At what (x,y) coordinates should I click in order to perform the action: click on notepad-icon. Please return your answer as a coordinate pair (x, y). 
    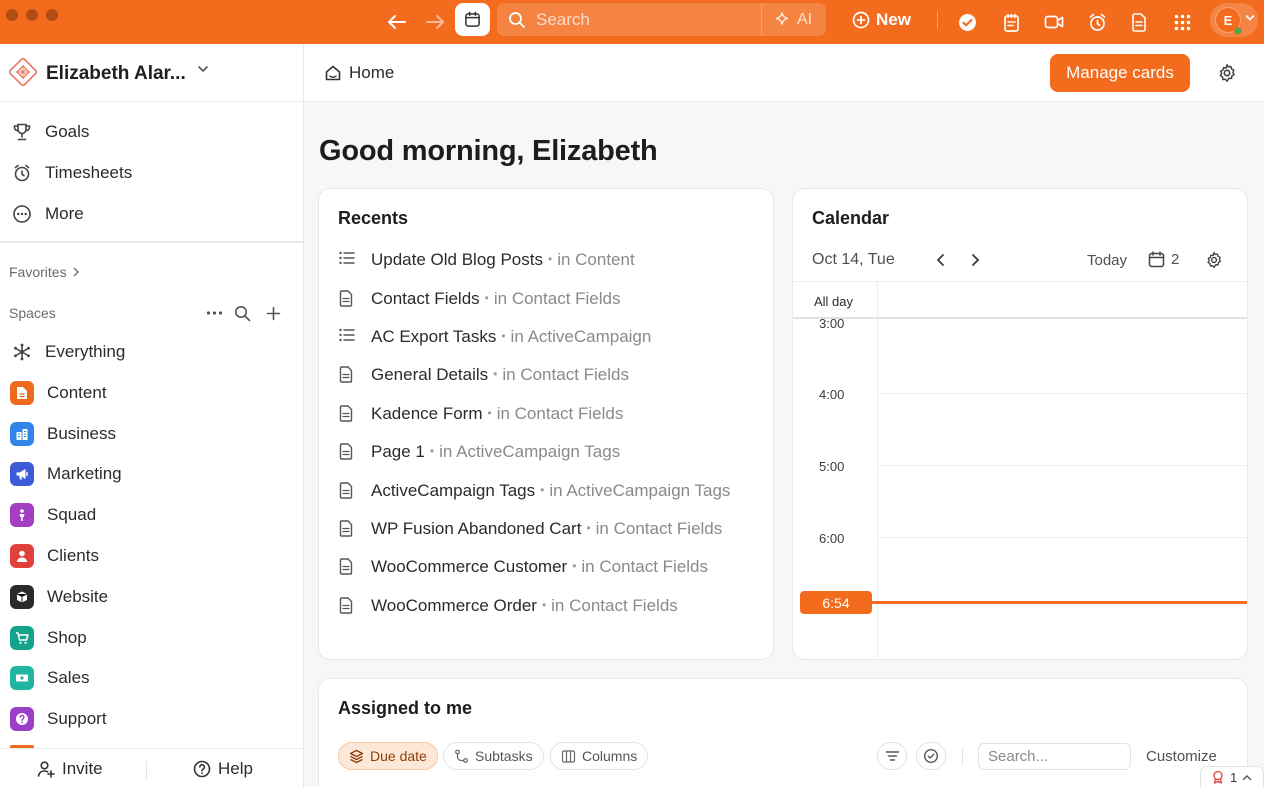
    Looking at the image, I should click on (1011, 22).